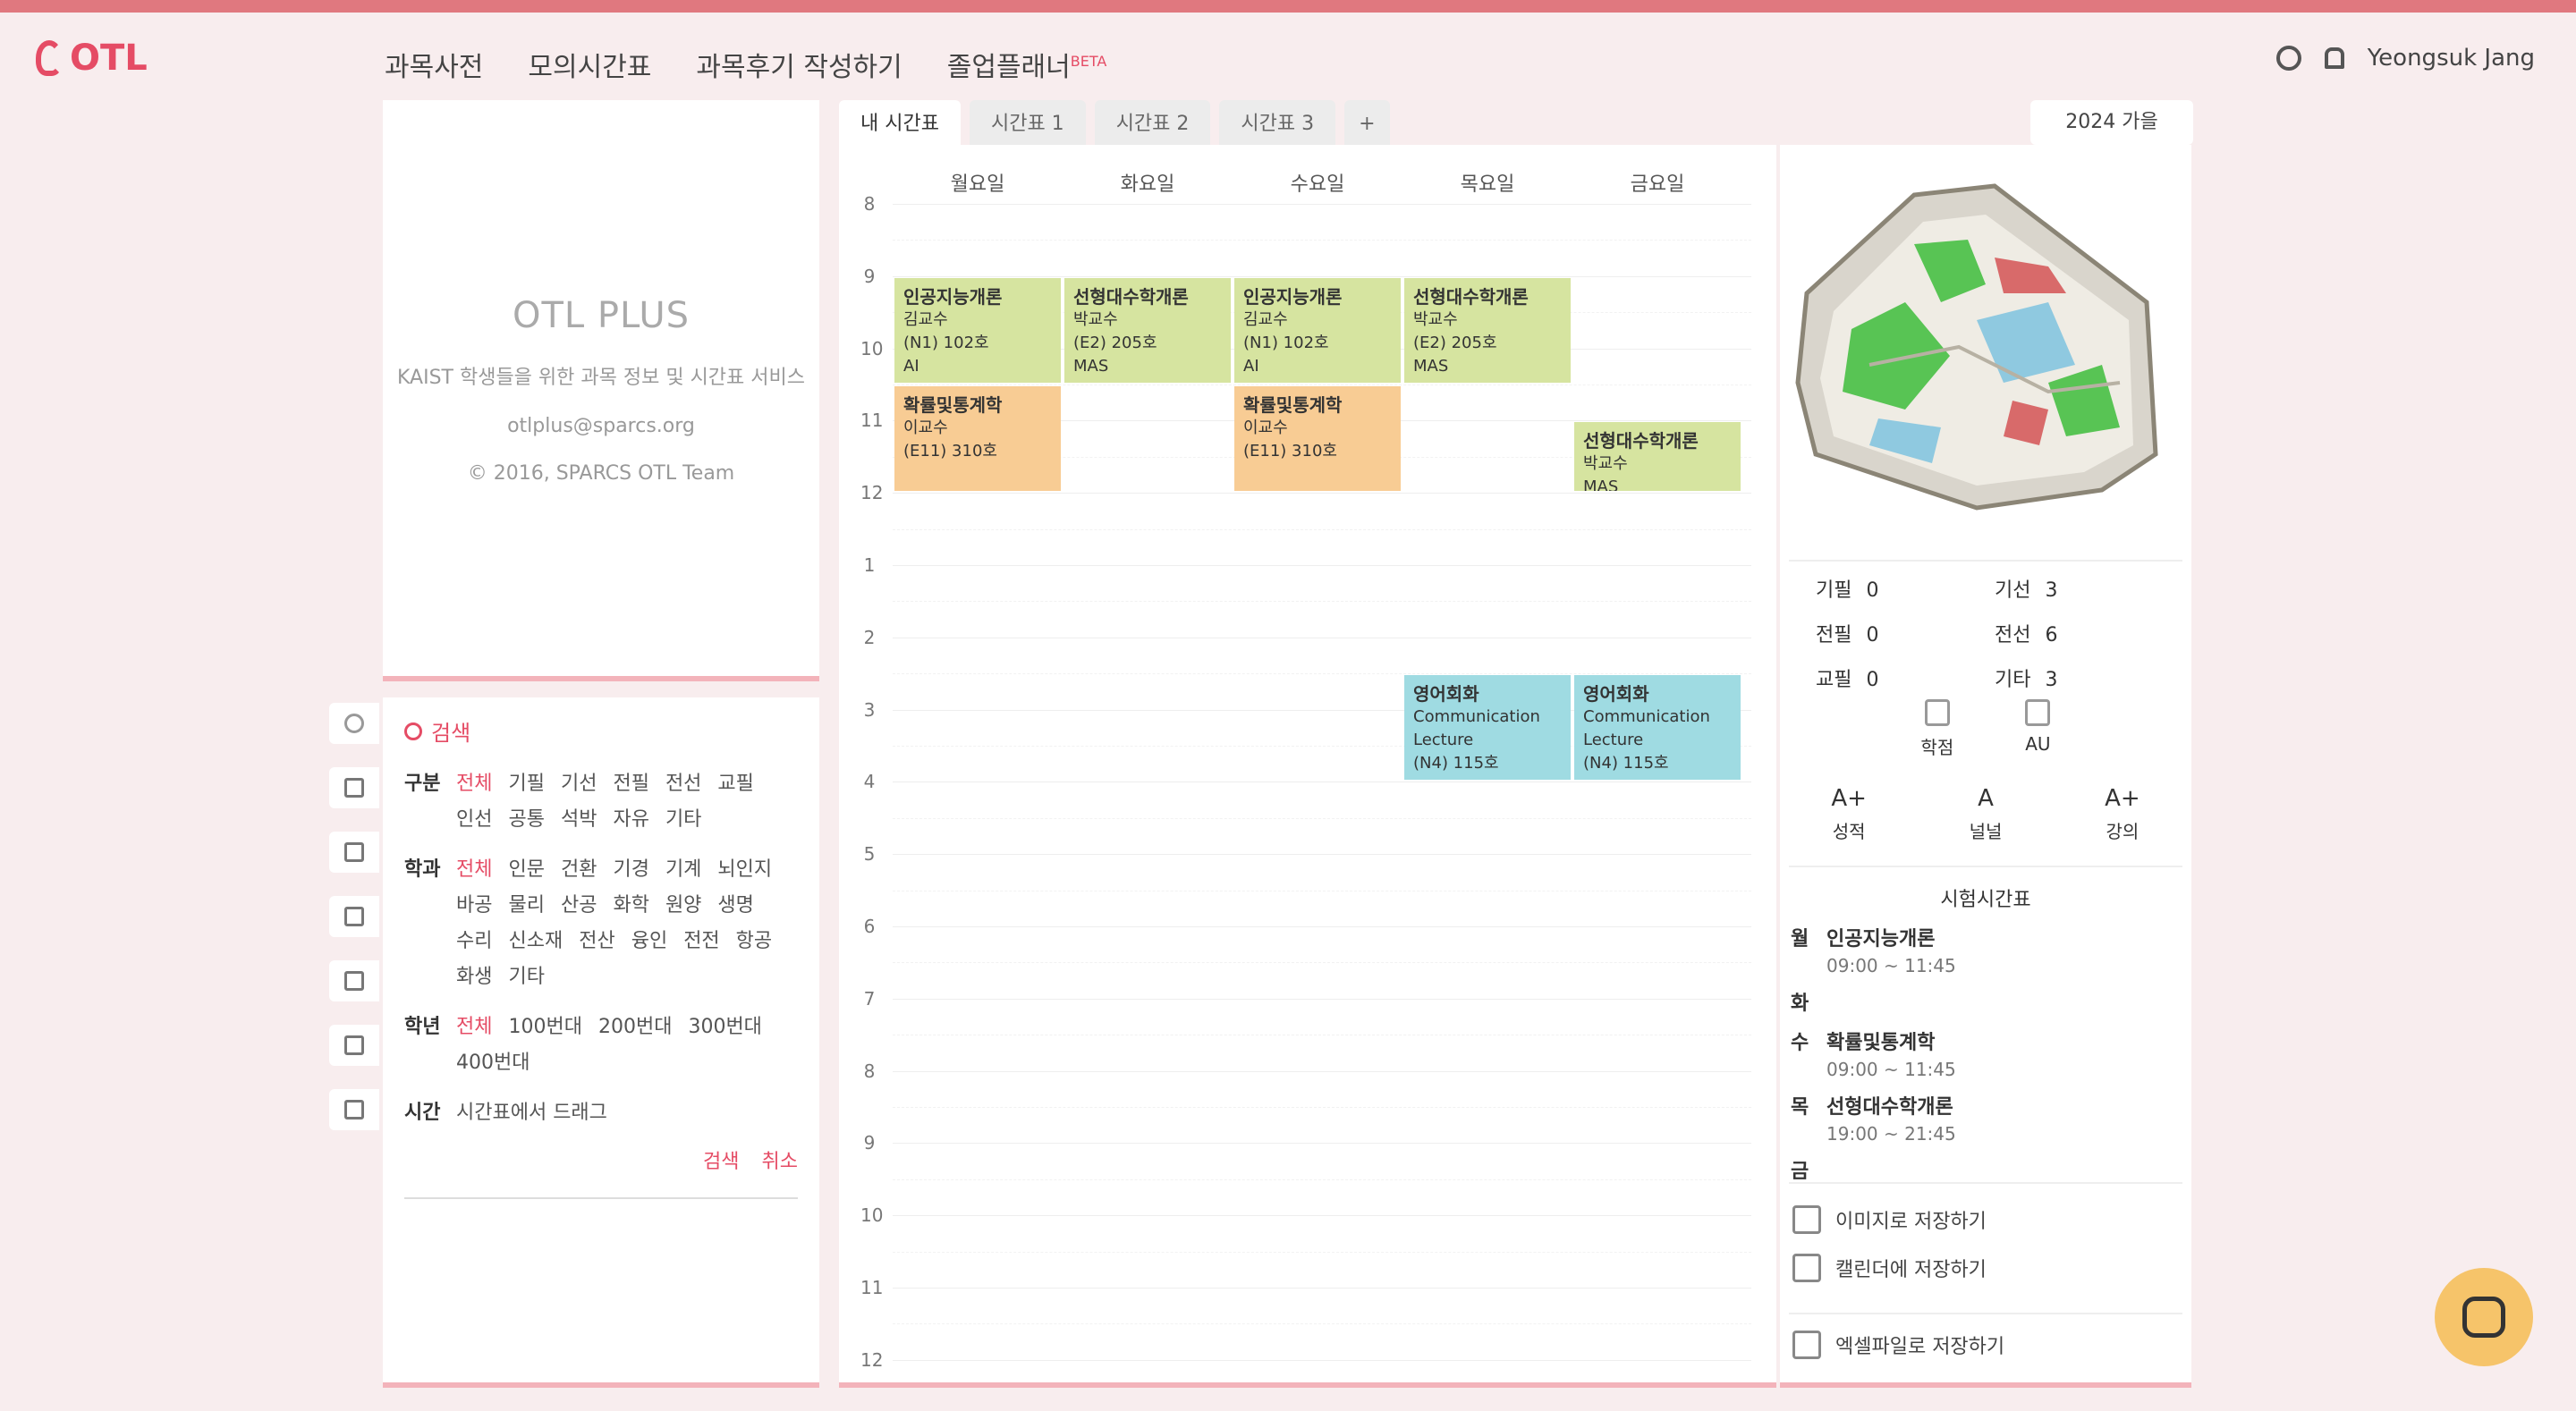 The height and width of the screenshot is (1411, 2576). I want to click on filter-option: 전필, so click(630, 784).